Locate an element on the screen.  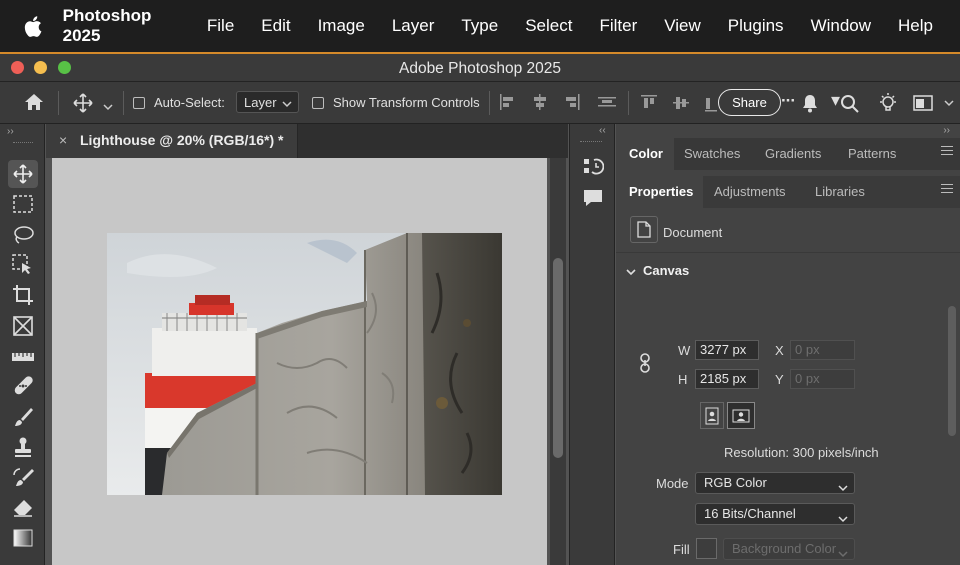
tab-properties: Properties is located at coordinates (661, 191).